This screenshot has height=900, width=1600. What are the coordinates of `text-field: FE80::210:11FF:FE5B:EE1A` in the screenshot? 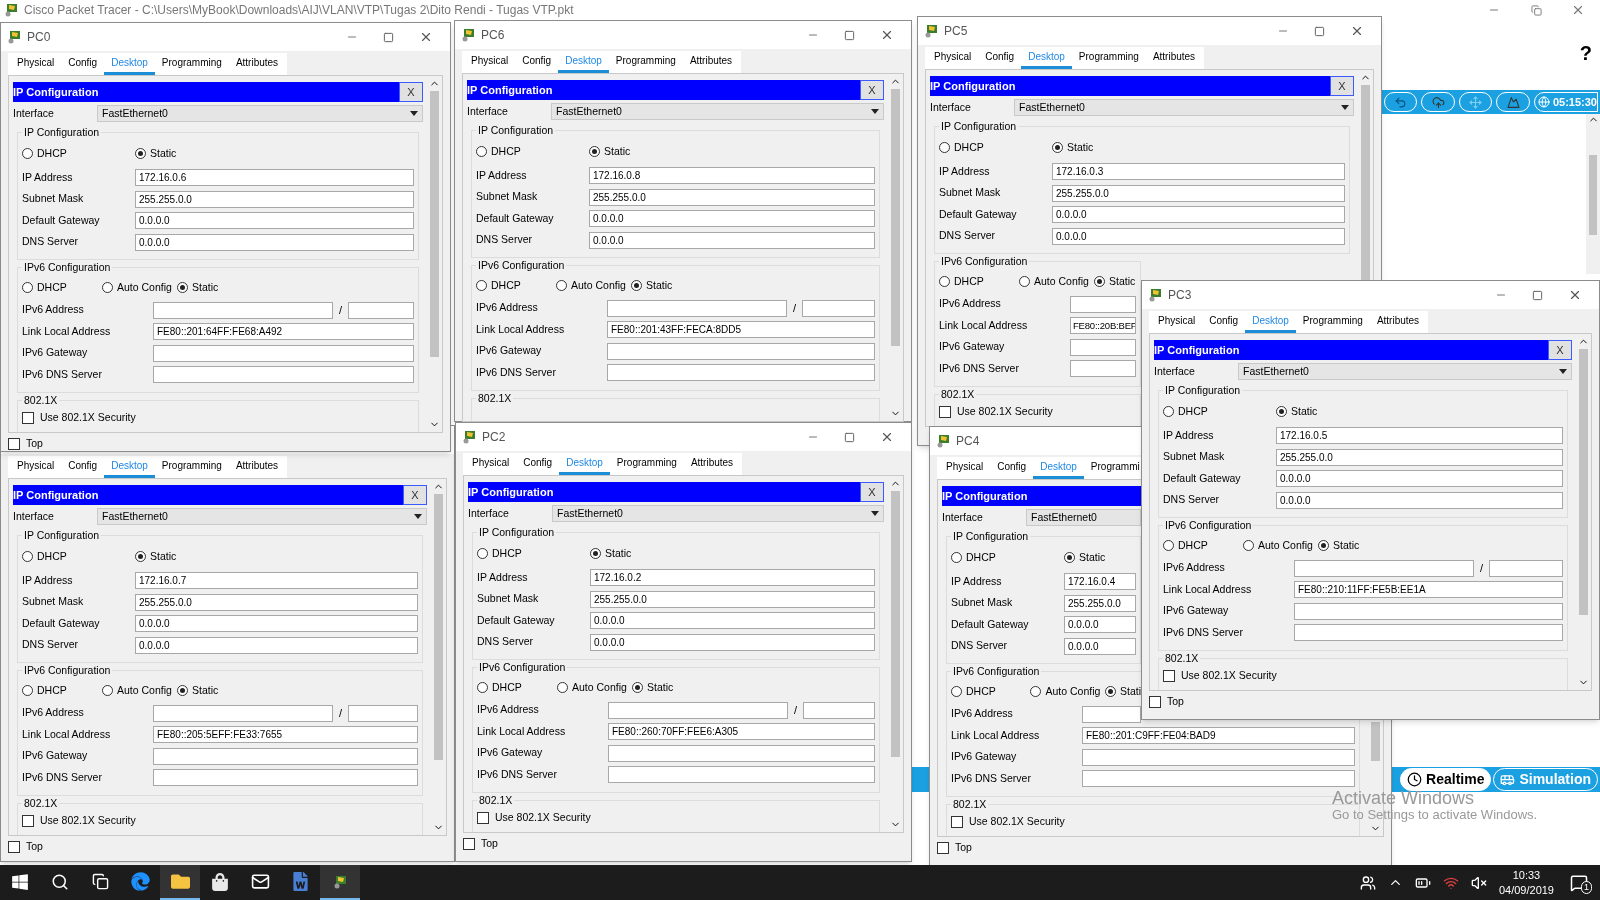 It's located at (1428, 590).